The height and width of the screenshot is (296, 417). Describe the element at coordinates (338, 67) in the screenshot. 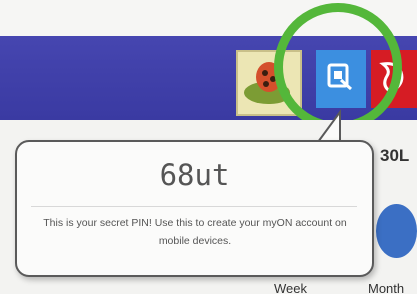

I see `highlight-ring` at that location.